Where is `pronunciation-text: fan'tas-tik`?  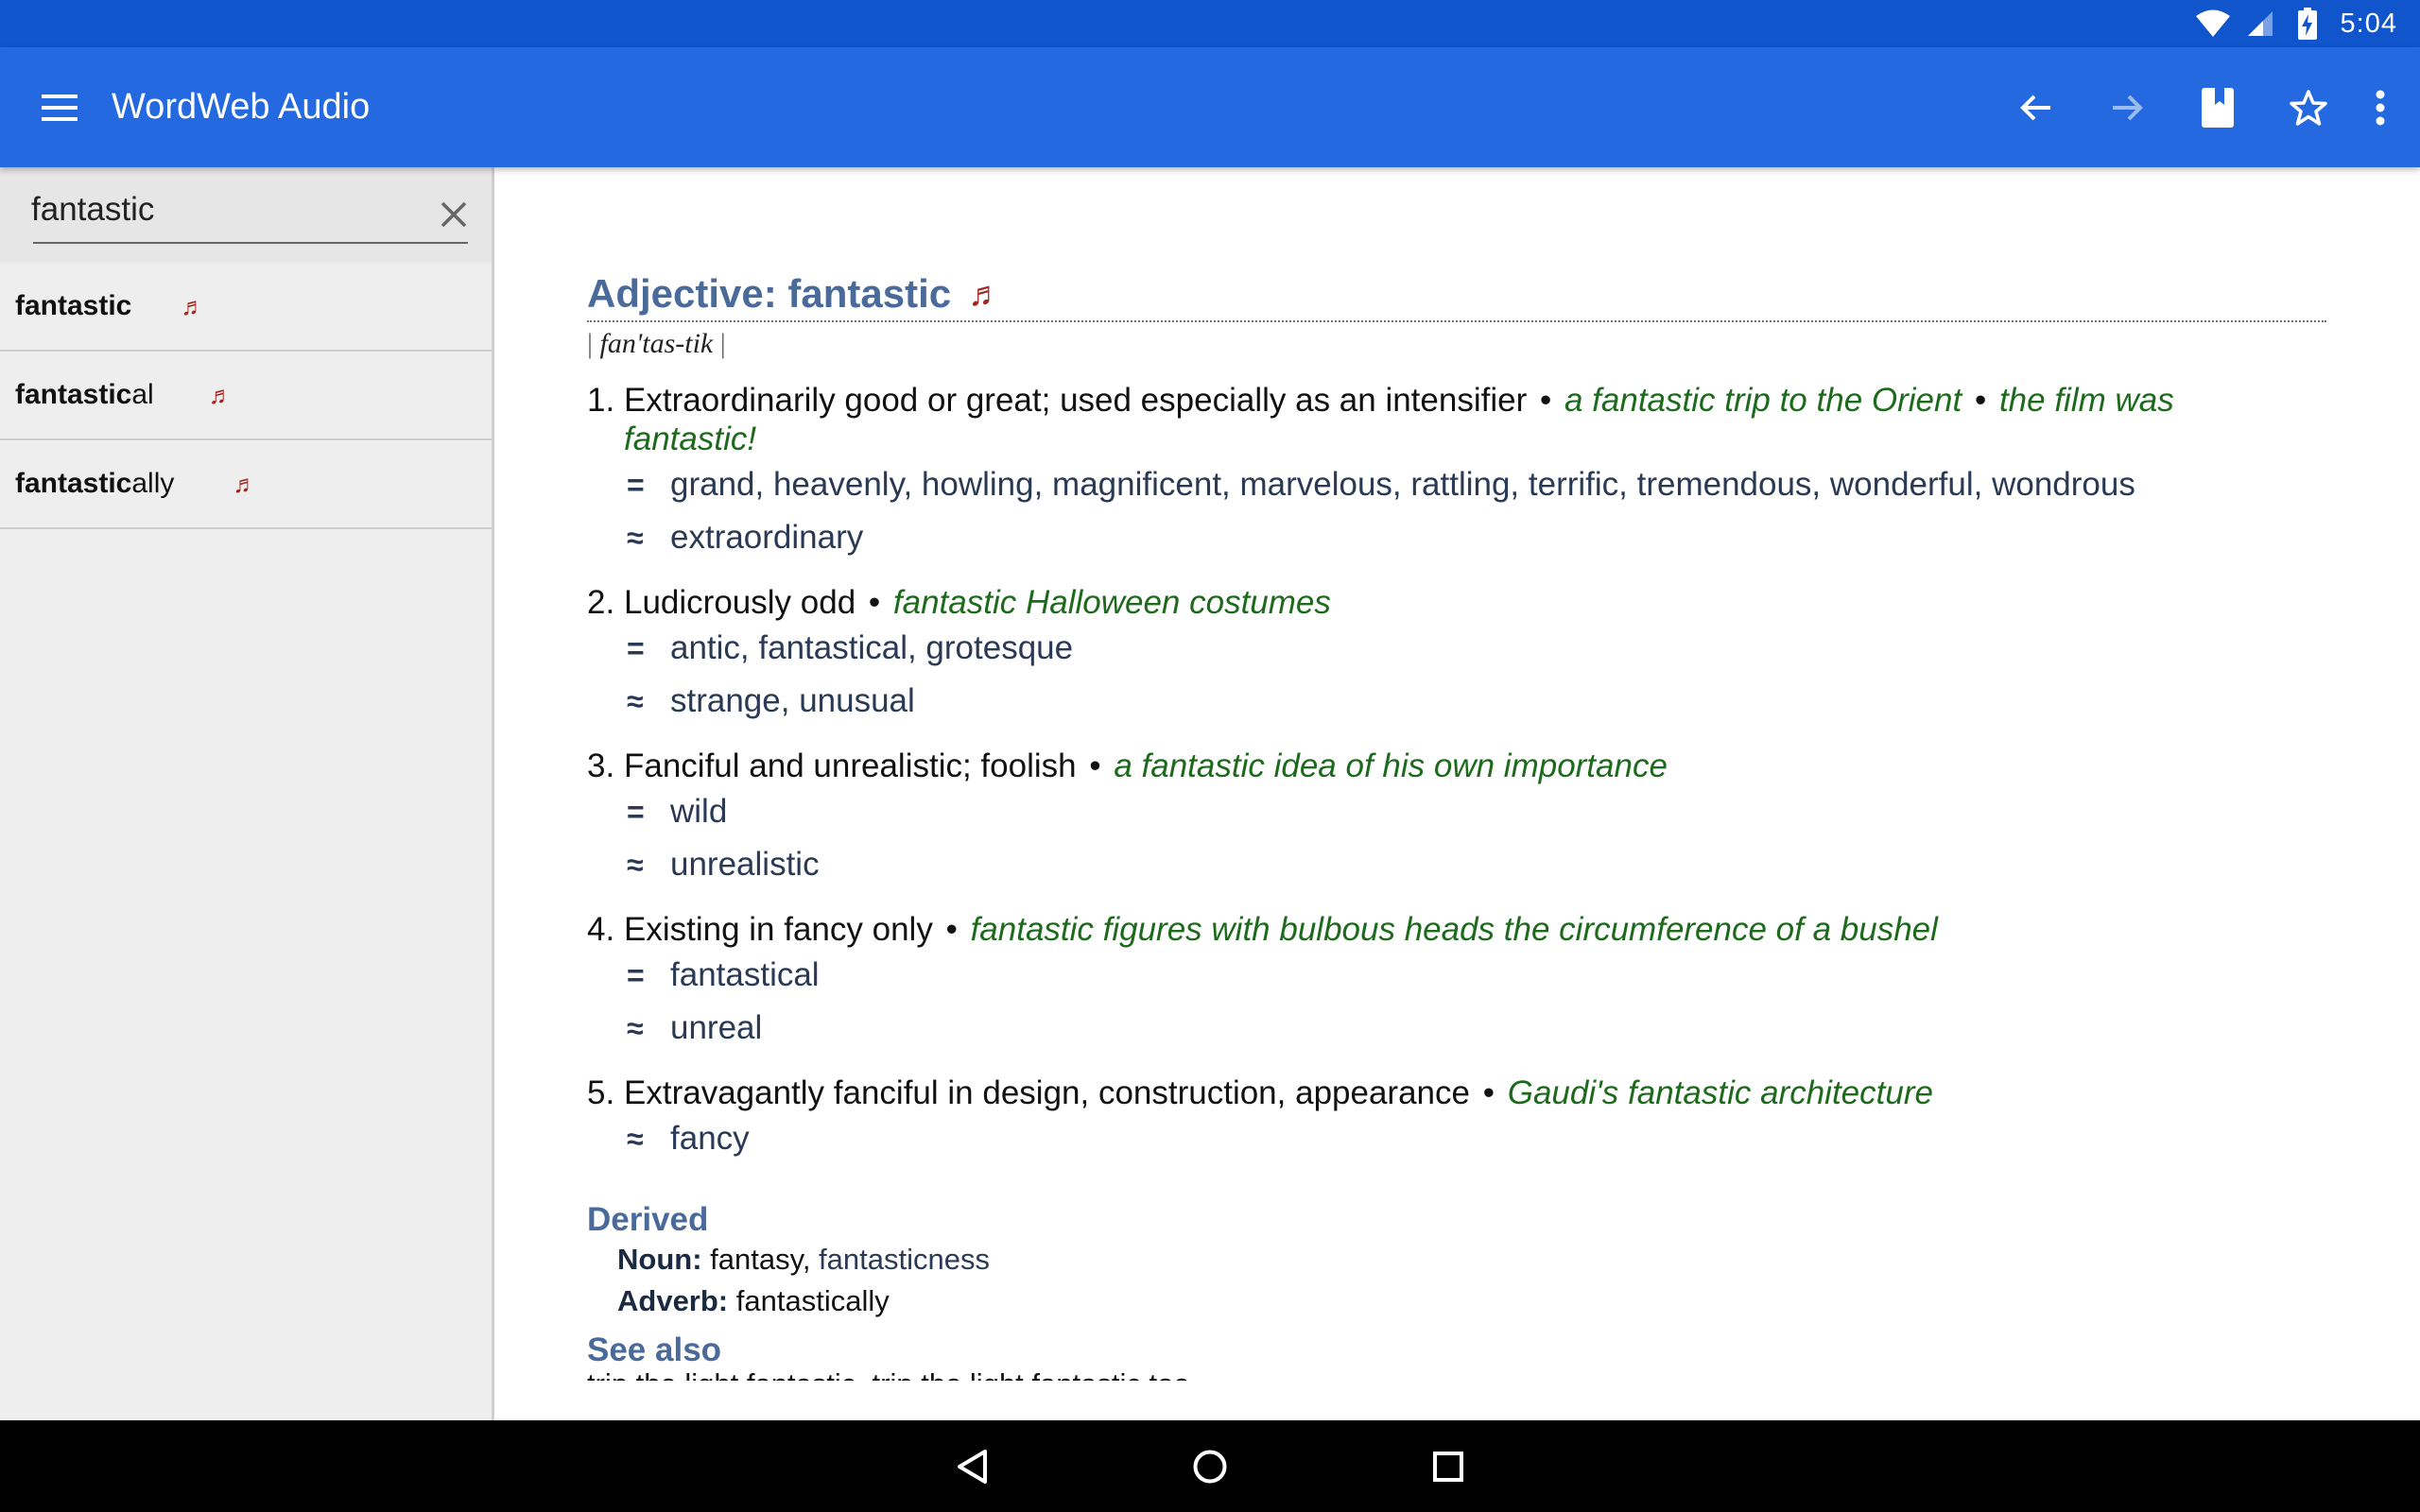 pronunciation-text: fan'tas-tik is located at coordinates (656, 343).